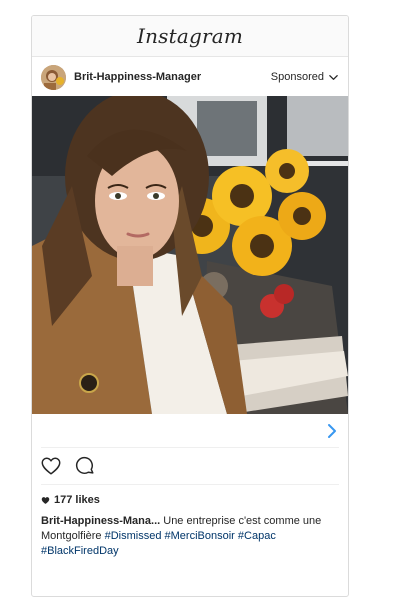 The height and width of the screenshot is (613, 402). Describe the element at coordinates (80, 551) in the screenshot. I see `hashtag-link: #BlackFiredDay` at that location.